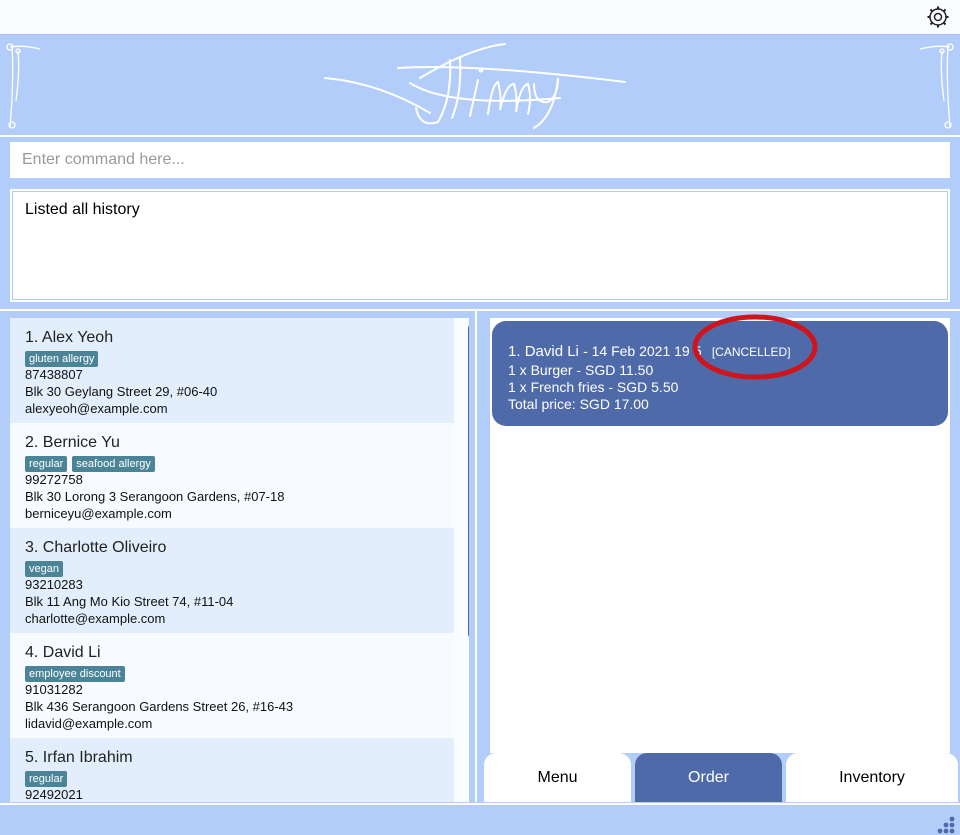 This screenshot has width=960, height=835. I want to click on person-index: 4., so click(32, 652).